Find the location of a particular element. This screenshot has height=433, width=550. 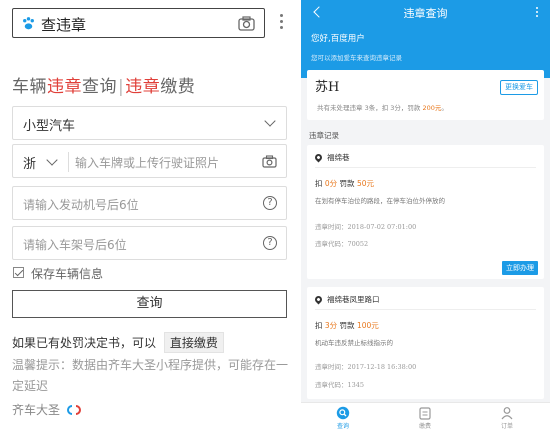

car-card: 苏H 更换爱车 共有未处理违章 3条，扣 3分，罚款 200元。 is located at coordinates (425, 95).